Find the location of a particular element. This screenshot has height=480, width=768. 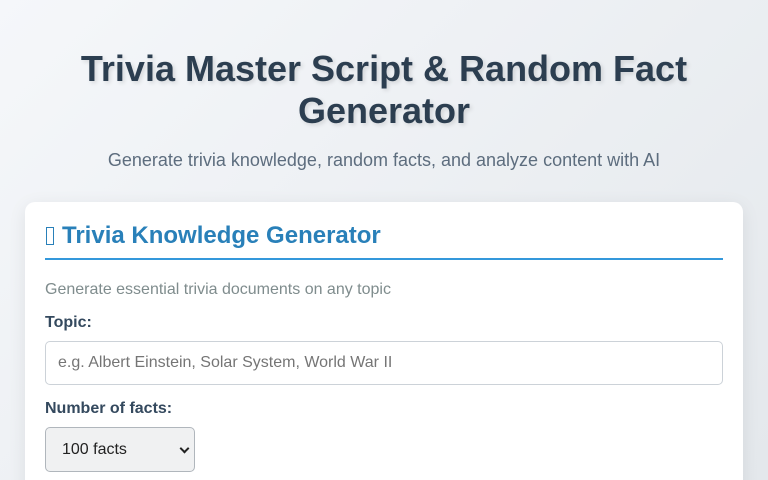

facts-count-value: 100 facts is located at coordinates (94, 449).